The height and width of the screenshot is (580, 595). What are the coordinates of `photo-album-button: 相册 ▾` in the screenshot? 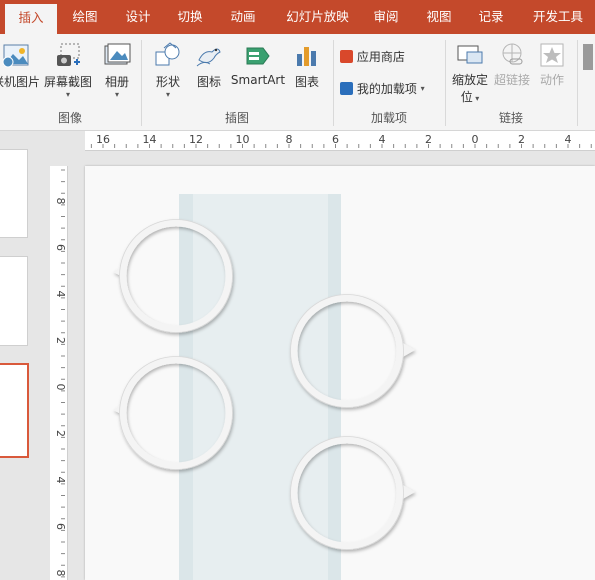 It's located at (117, 70).